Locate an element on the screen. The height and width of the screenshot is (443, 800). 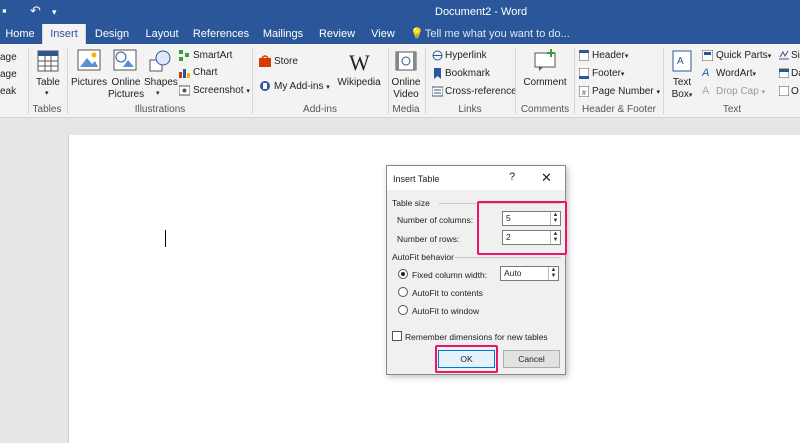
pictures-icon is located at coordinates (89, 61).